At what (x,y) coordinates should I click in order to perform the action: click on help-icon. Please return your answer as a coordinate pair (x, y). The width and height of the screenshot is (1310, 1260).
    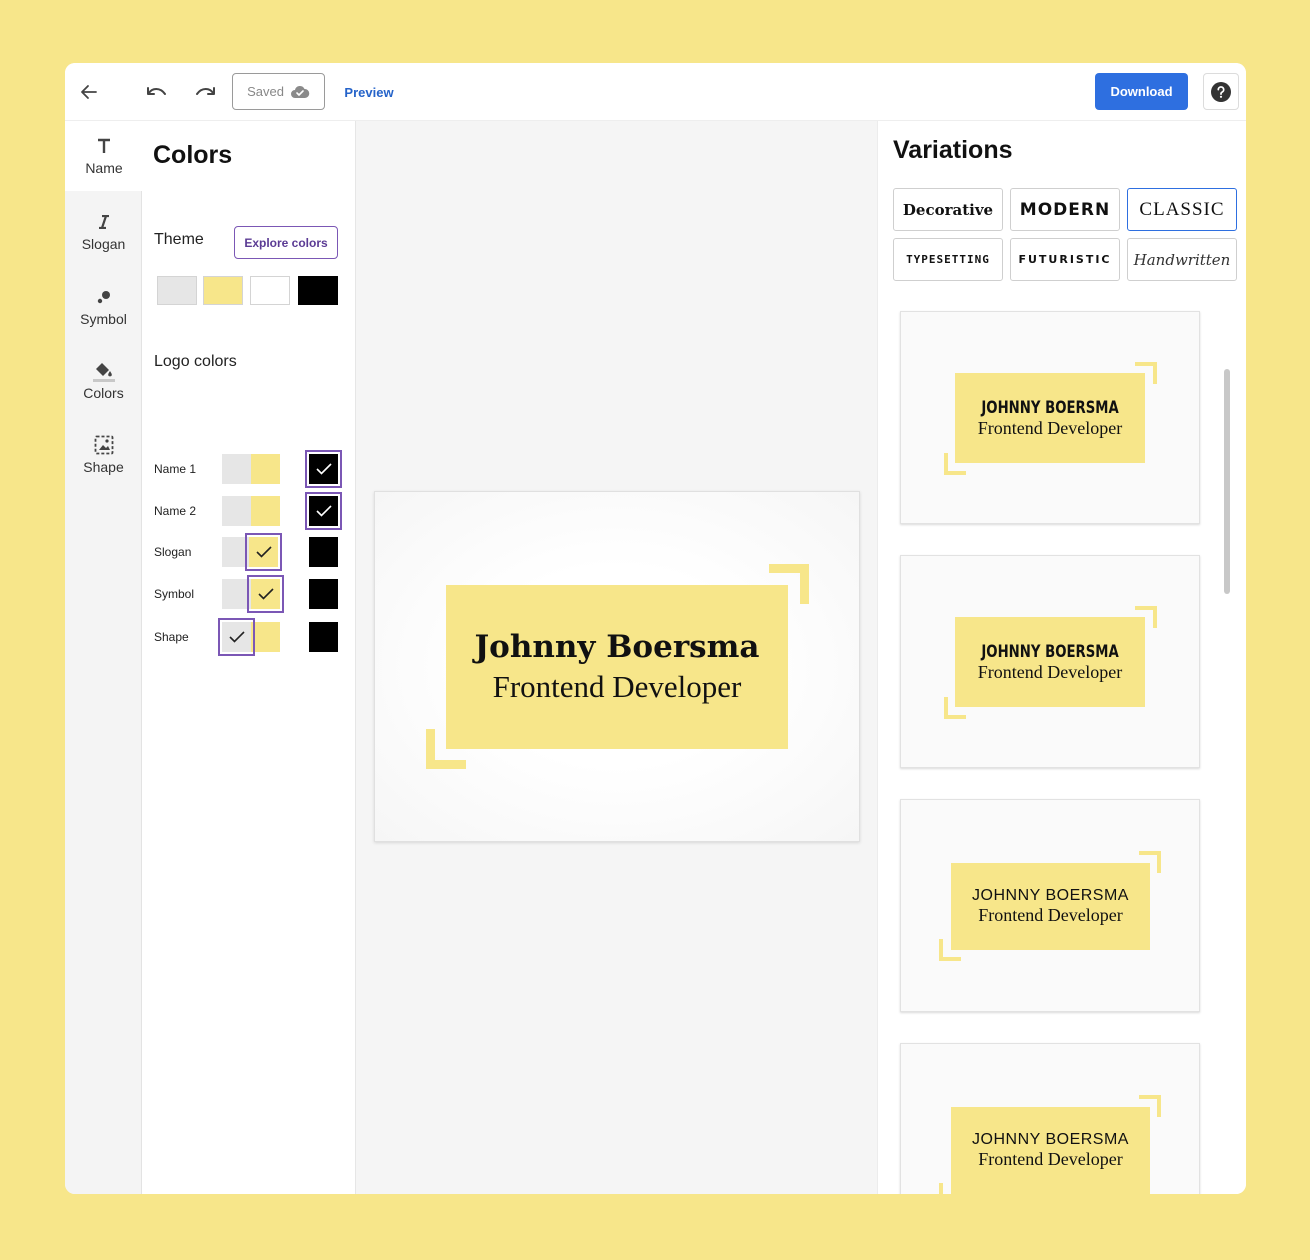
    Looking at the image, I should click on (1221, 91).